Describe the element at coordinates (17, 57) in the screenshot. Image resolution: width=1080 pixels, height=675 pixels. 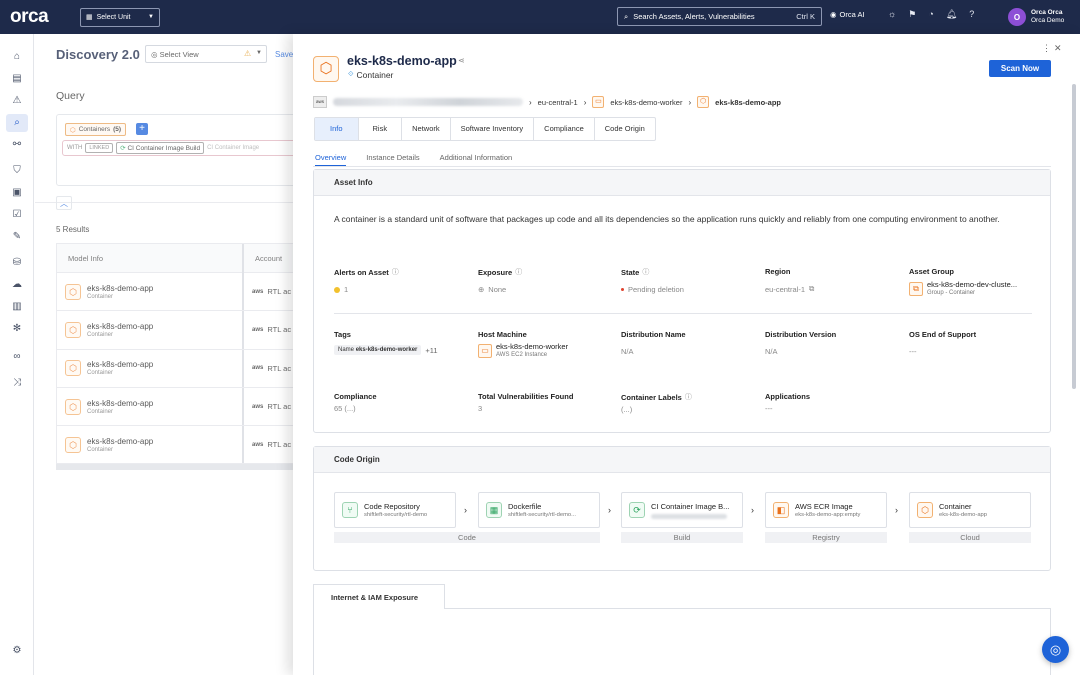
I see `home-icon: ⌂` at that location.